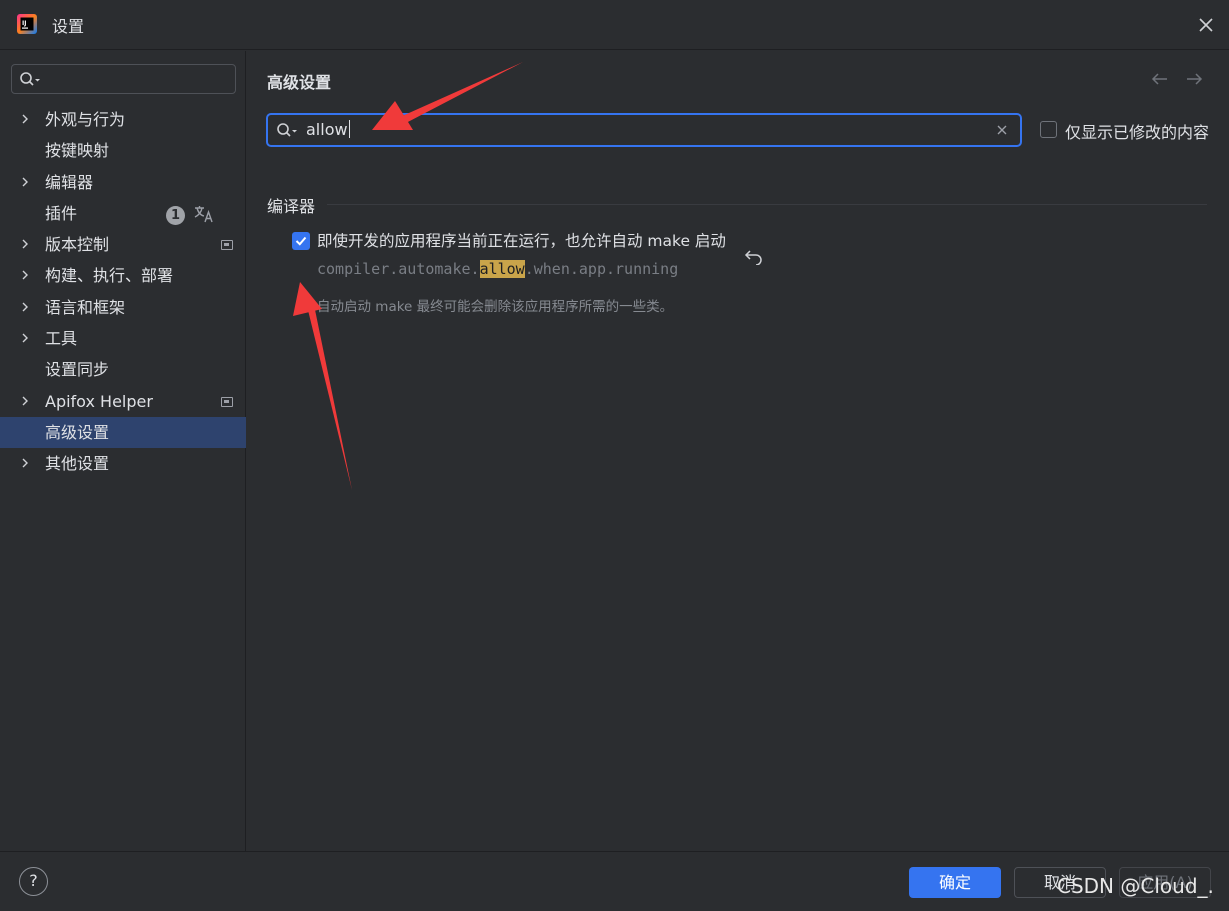  Describe the element at coordinates (99, 401) in the screenshot. I see `sidebar-item-label: Apifox Helper` at that location.